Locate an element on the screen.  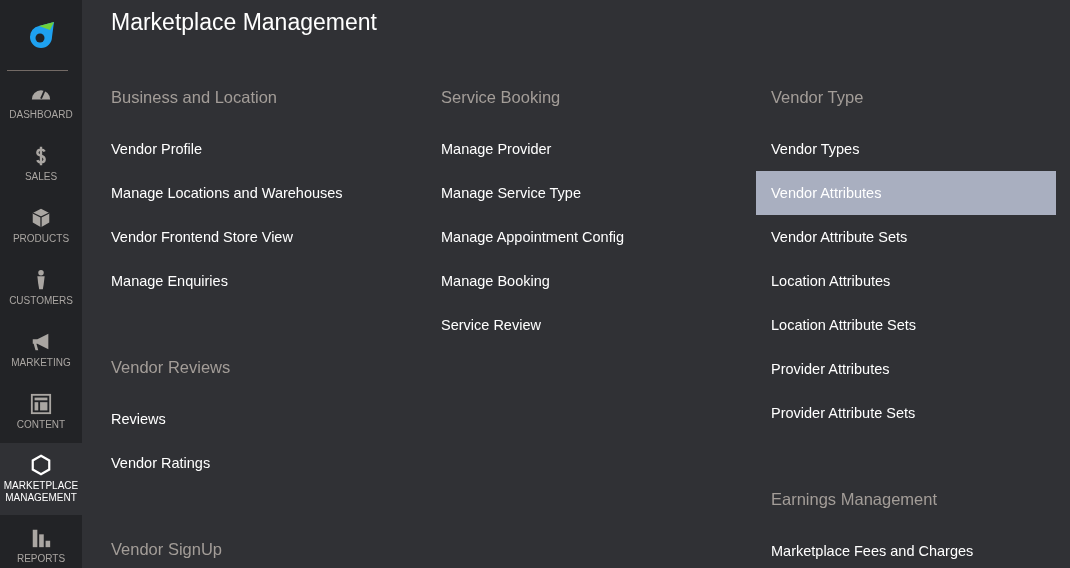
group-heading: Service Booking is located at coordinates (501, 97).